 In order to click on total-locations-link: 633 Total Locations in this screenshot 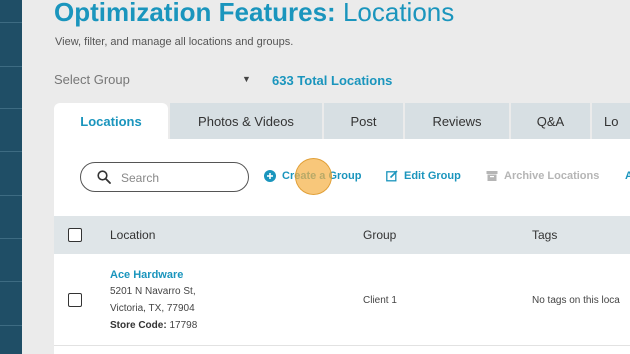, I will do `click(332, 80)`.